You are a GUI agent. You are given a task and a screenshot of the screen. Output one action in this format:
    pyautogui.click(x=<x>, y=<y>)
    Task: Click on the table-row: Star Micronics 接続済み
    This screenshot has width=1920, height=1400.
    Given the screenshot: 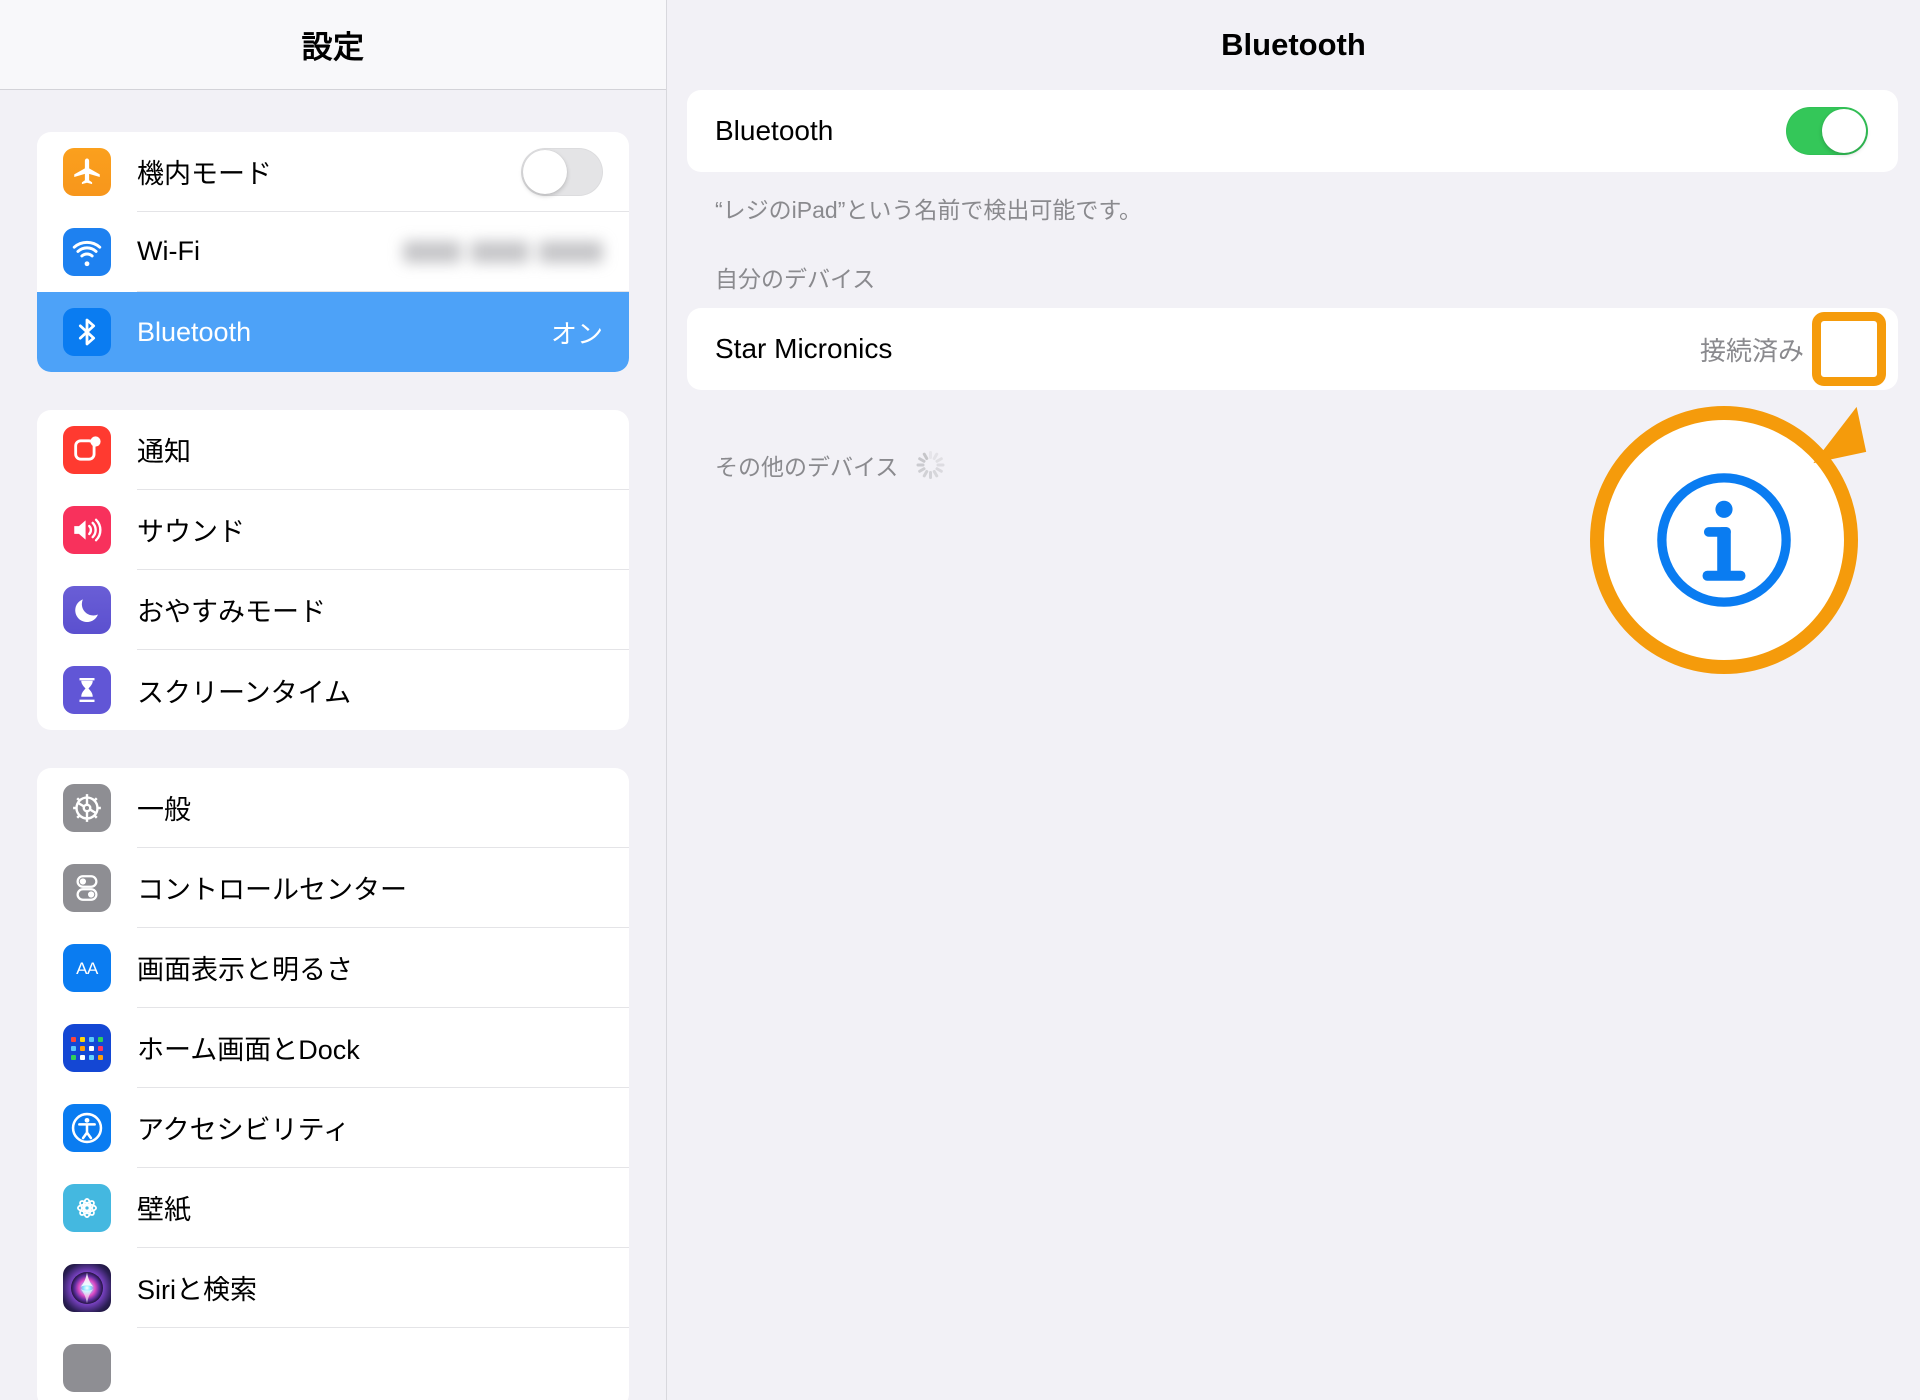 What is the action you would take?
    pyautogui.click(x=1292, y=349)
    